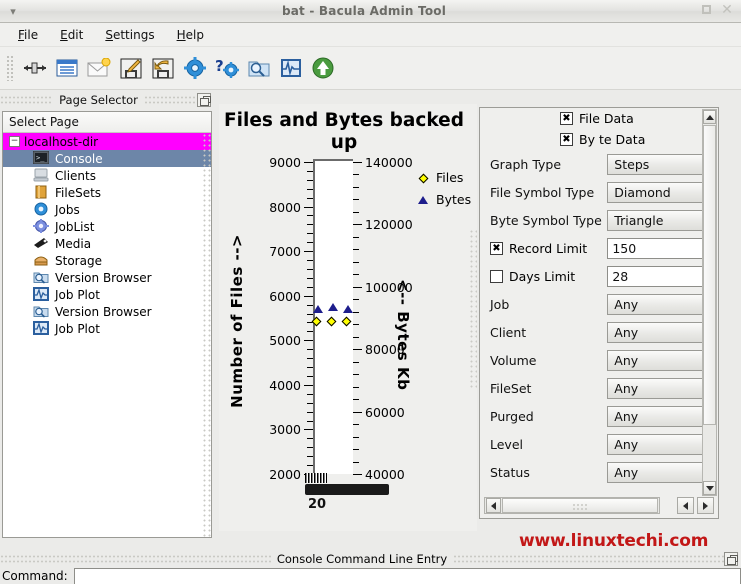  Describe the element at coordinates (655, 220) in the screenshot. I see `byte-symbol-type-select: Triangle` at that location.